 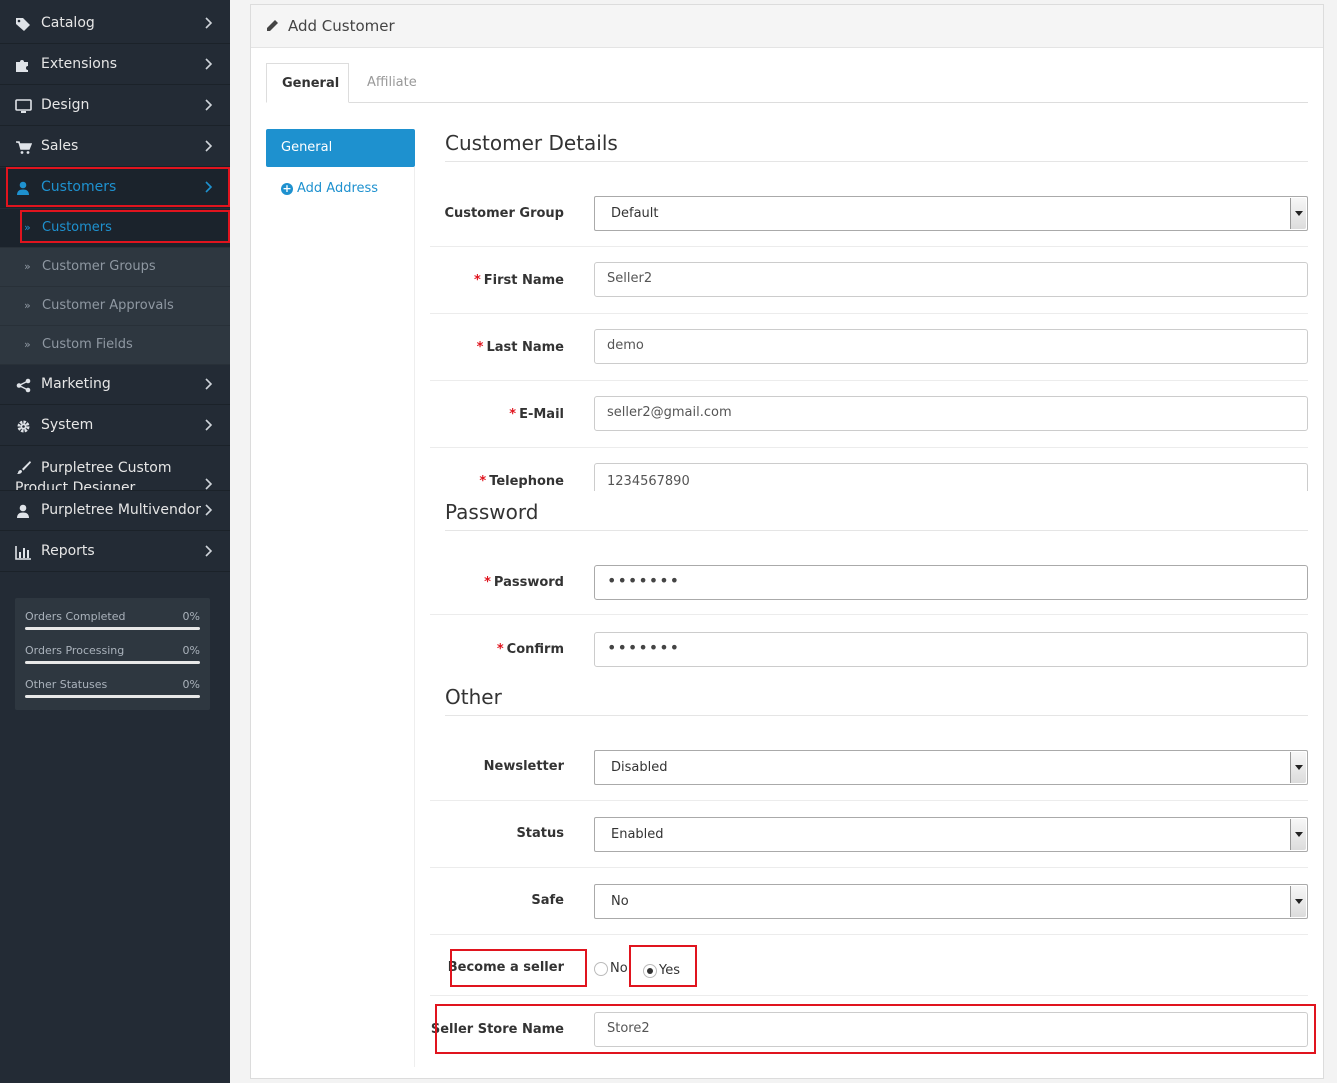 I want to click on sidebar-item-multivendor: Purpletree Multivendor, so click(x=115, y=511).